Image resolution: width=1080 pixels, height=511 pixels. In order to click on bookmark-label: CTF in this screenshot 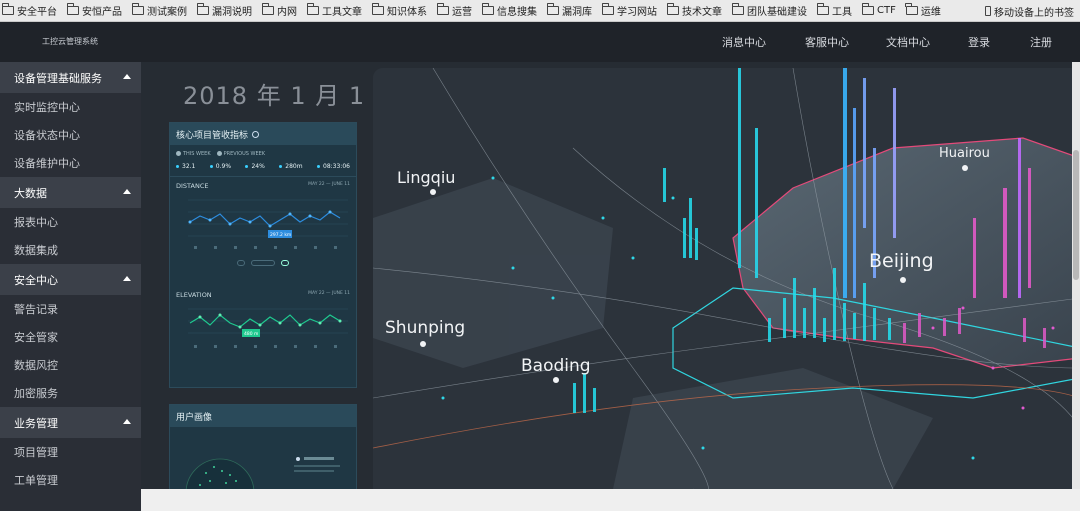, I will do `click(886, 10)`.